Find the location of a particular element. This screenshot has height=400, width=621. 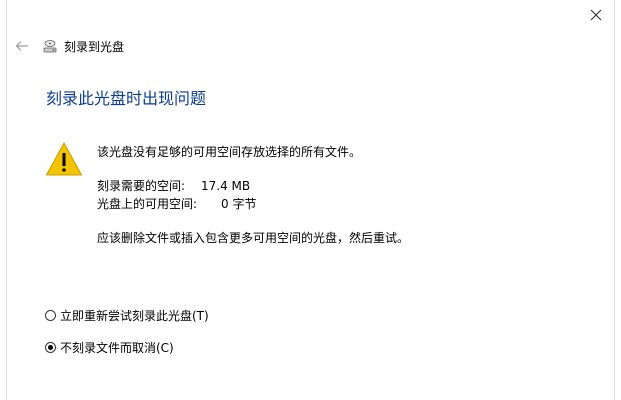

retry-burn-label: 立即重新尝试刻录此光盘(T) is located at coordinates (134, 315).